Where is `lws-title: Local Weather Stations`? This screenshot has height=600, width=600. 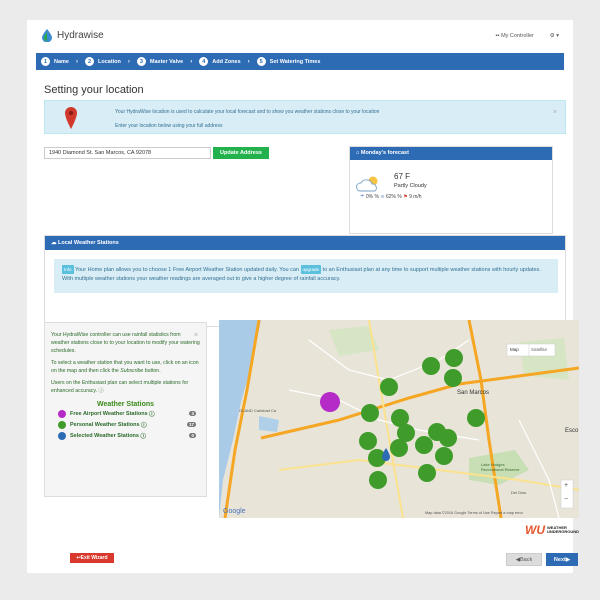 lws-title: Local Weather Stations is located at coordinates (88, 243).